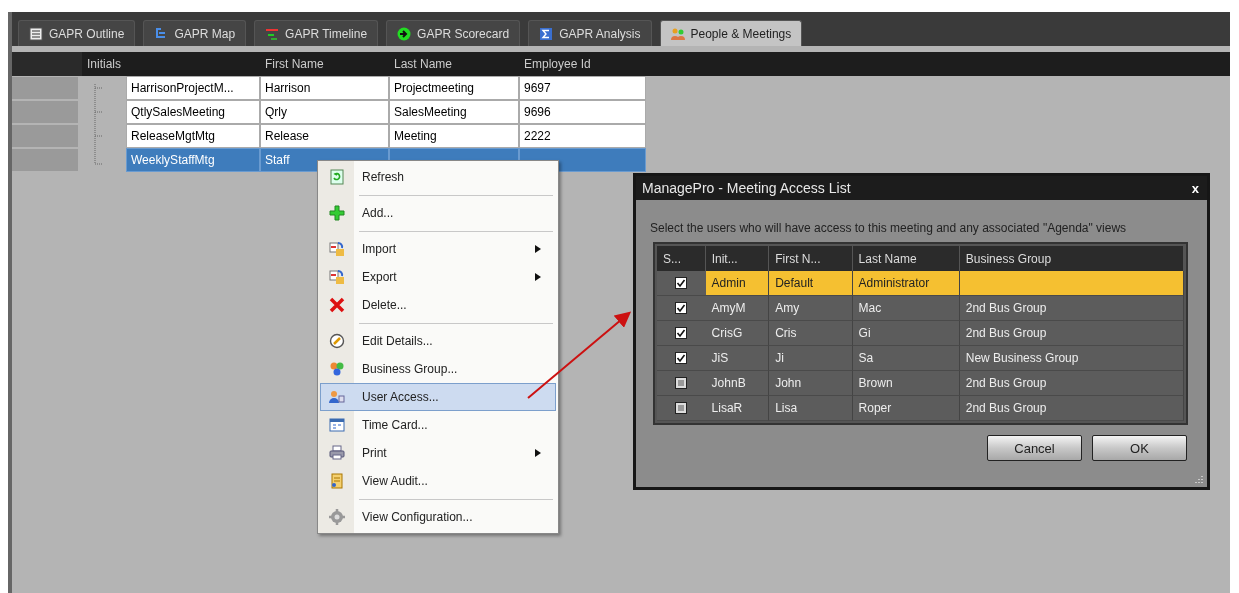 Image resolution: width=1239 pixels, height=593 pixels. Describe the element at coordinates (582, 64) in the screenshot. I see `column-header: Employee Id` at that location.